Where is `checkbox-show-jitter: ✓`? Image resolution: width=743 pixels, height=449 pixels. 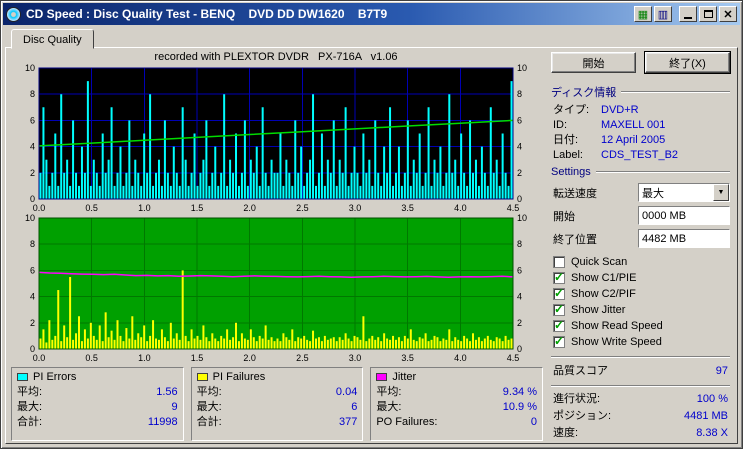
checkbox-show-jitter: ✓ is located at coordinates (559, 309).